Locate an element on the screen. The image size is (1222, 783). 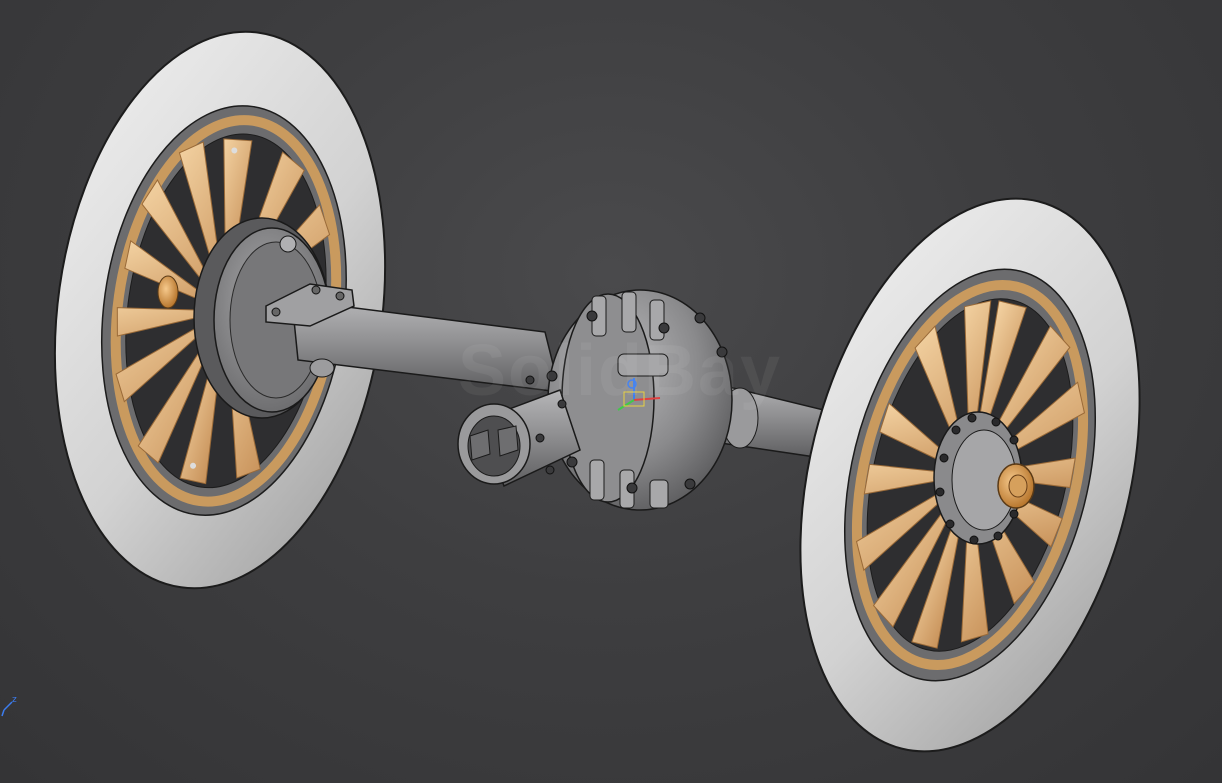
compass-axis-label: z is located at coordinates (14, 700).